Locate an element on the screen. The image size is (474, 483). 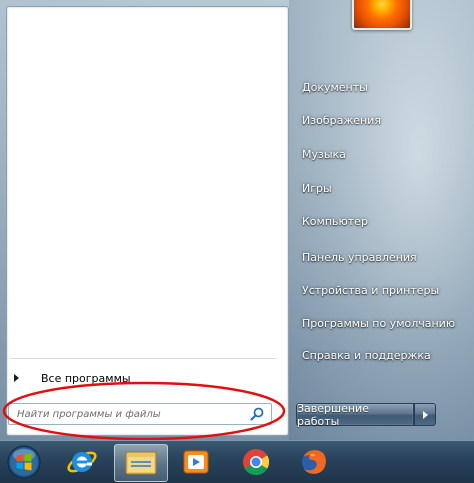
menu-item-pictures: Изображения is located at coordinates (341, 120).